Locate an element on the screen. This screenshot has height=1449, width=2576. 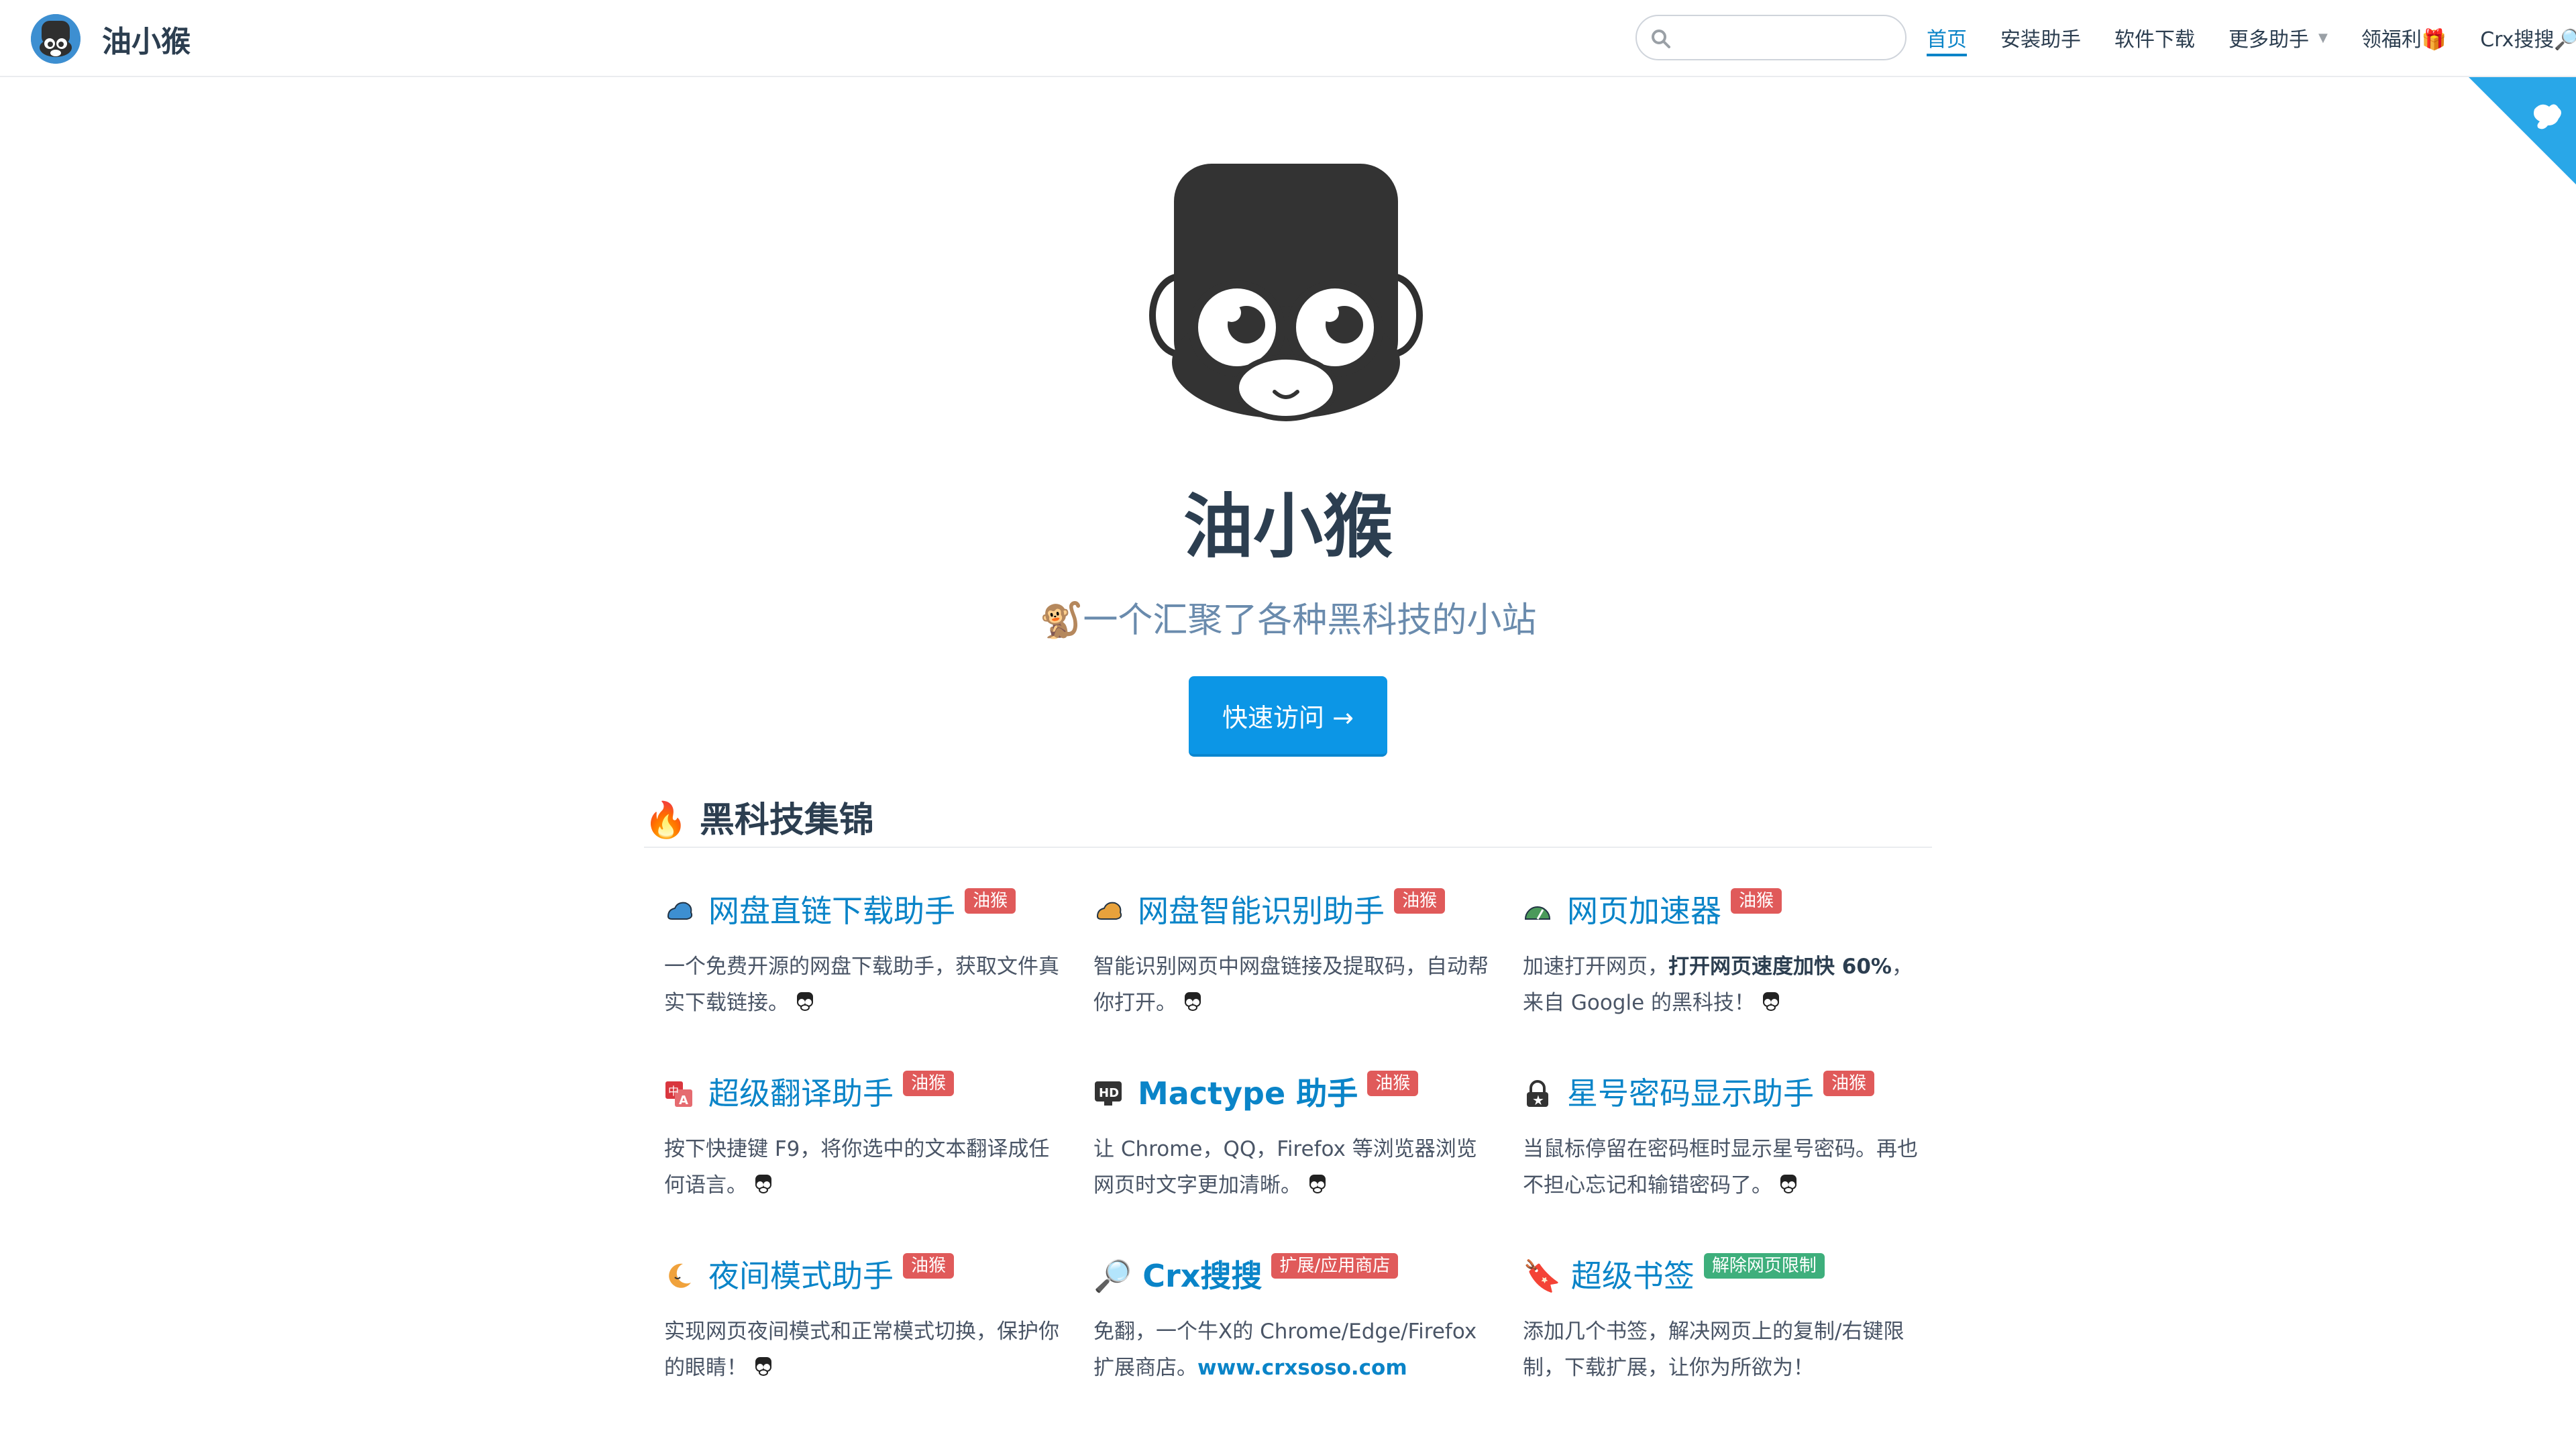
card-netdisk-recognize: 网盘智能识别助手 油猴 智能识别网页中网盘链接及提取码，自动帮你打开。 is located at coordinates (1291, 952).